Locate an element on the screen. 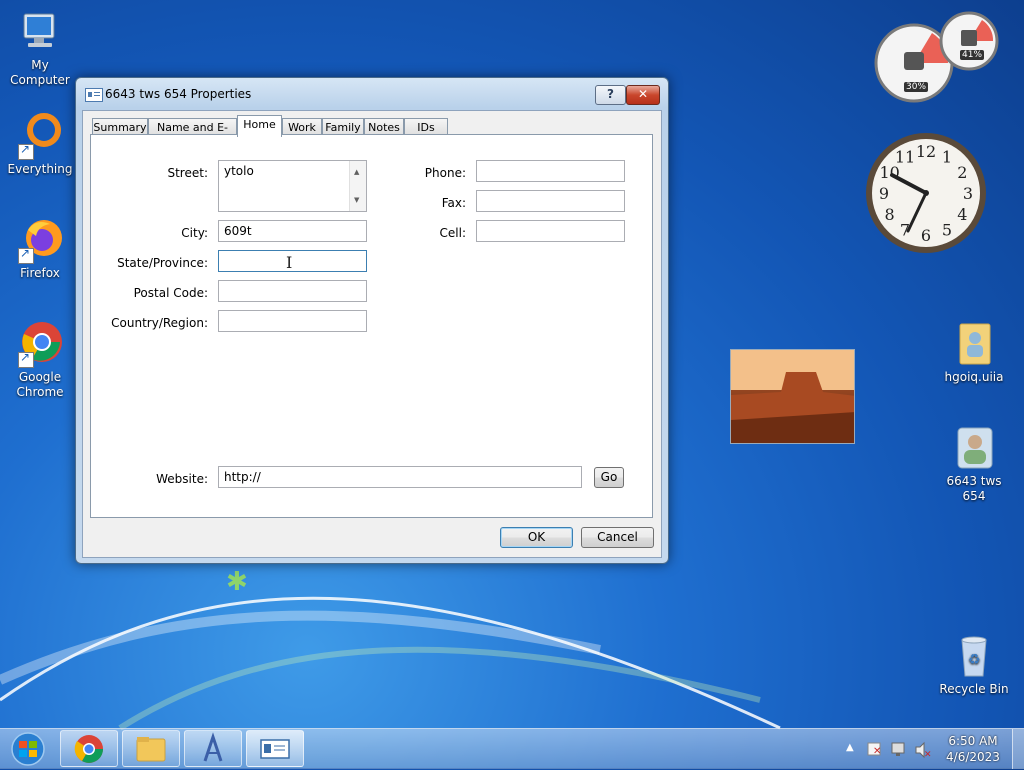 This screenshot has height=770, width=1024. folder-icon is located at coordinates (151, 749).